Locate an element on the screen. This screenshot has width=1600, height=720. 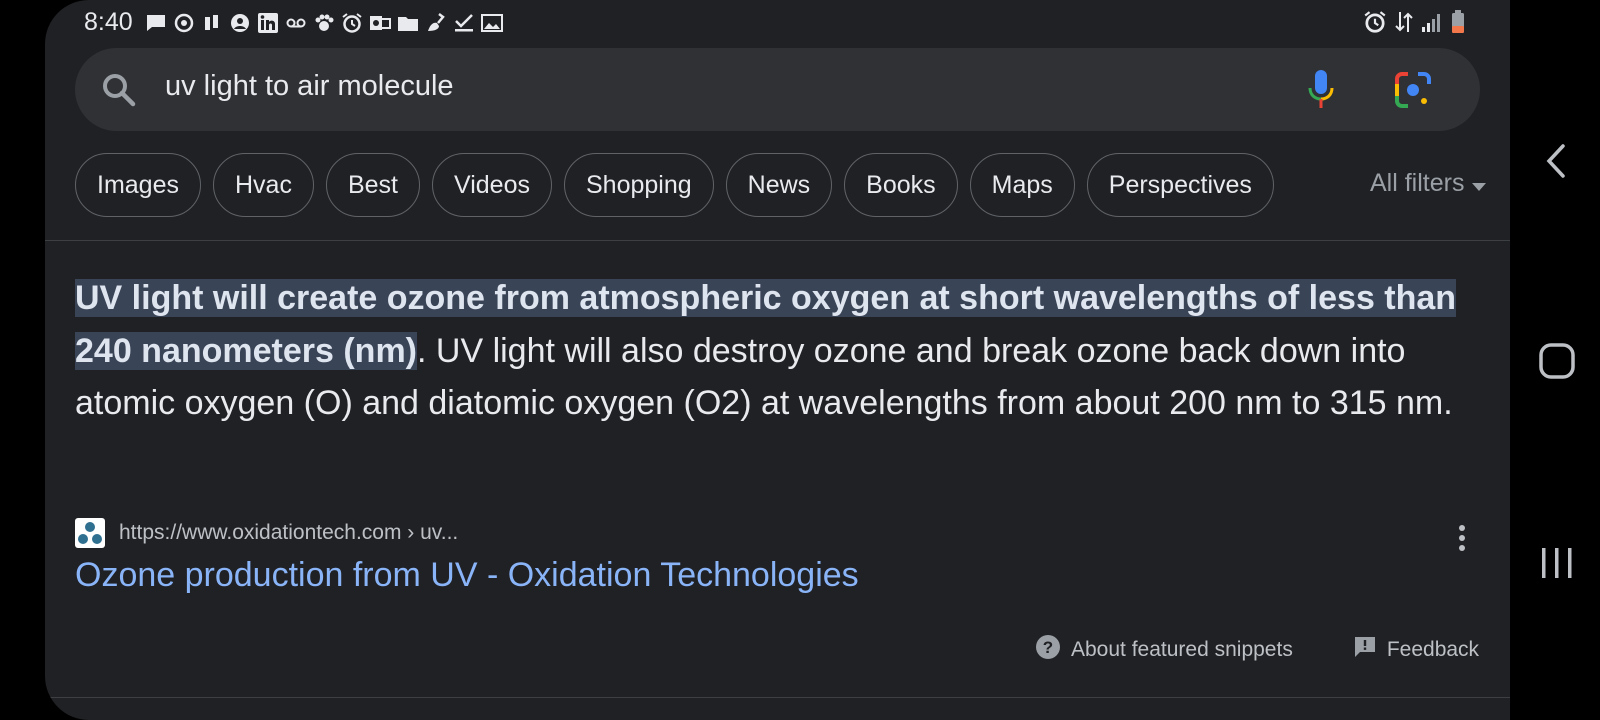
home-icon is located at coordinates (1557, 363).